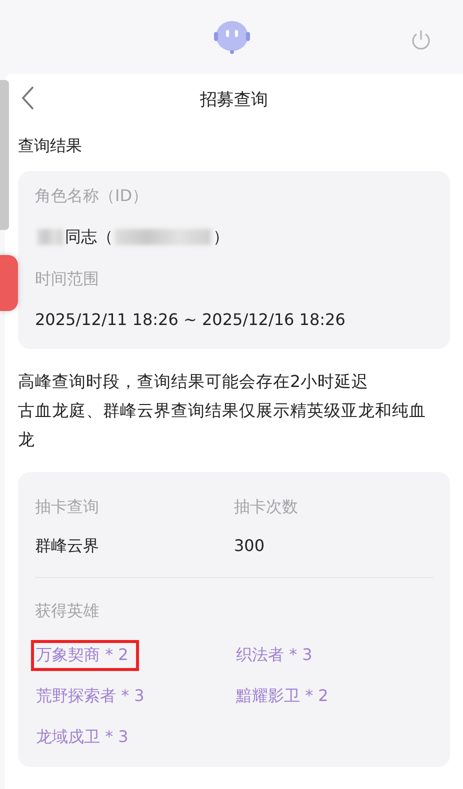  What do you see at coordinates (67, 546) in the screenshot?
I see `stat-value: 群峰云界` at bounding box center [67, 546].